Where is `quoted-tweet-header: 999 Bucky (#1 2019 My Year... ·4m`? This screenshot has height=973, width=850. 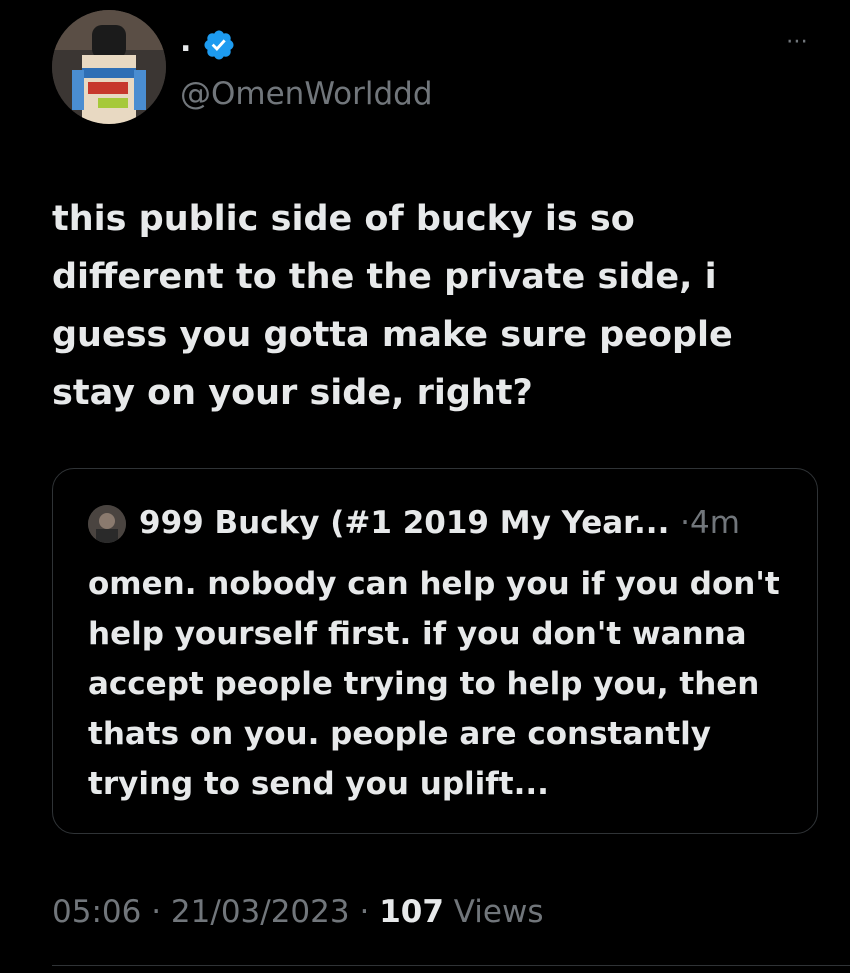
quoted-tweet-header: 999 Bucky (#1 2019 My Year... ·4m is located at coordinates (439, 523).